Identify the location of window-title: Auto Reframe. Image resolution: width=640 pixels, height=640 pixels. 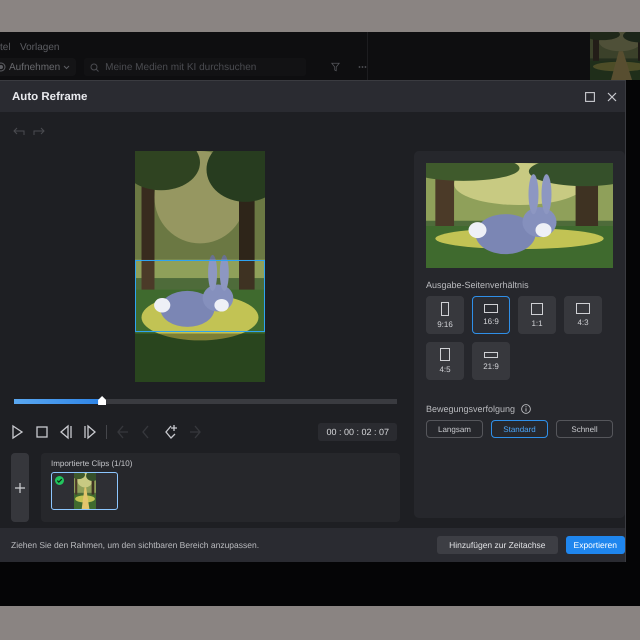
(50, 96).